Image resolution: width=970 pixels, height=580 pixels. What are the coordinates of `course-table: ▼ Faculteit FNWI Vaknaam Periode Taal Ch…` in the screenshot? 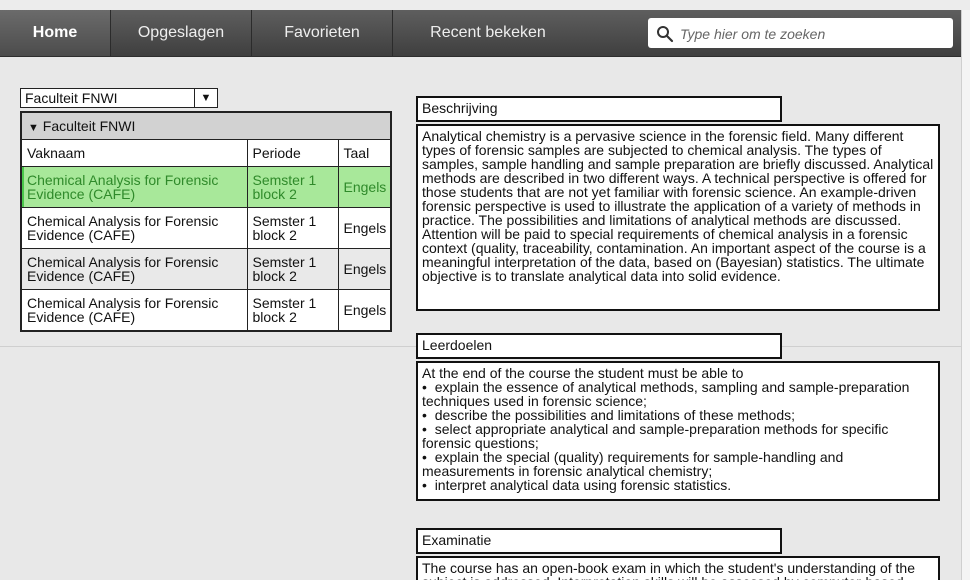 It's located at (206, 221).